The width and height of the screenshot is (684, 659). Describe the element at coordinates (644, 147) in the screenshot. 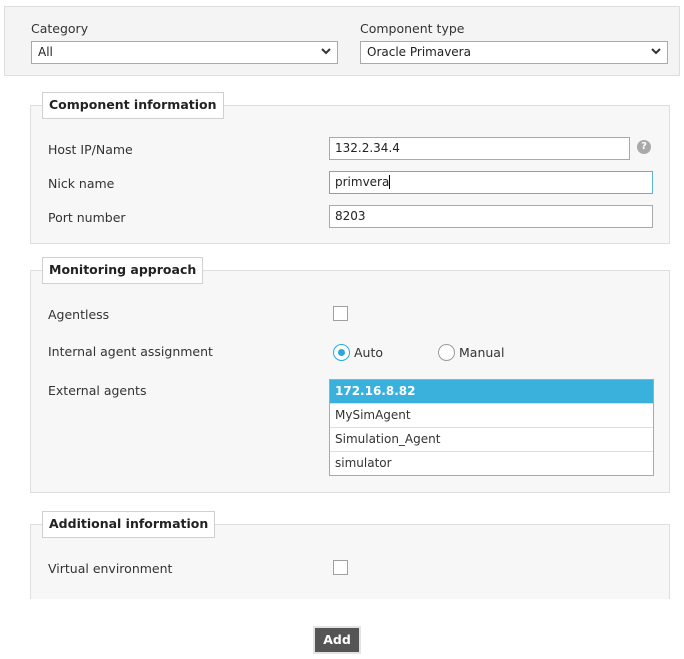

I see `help-icon: ?` at that location.